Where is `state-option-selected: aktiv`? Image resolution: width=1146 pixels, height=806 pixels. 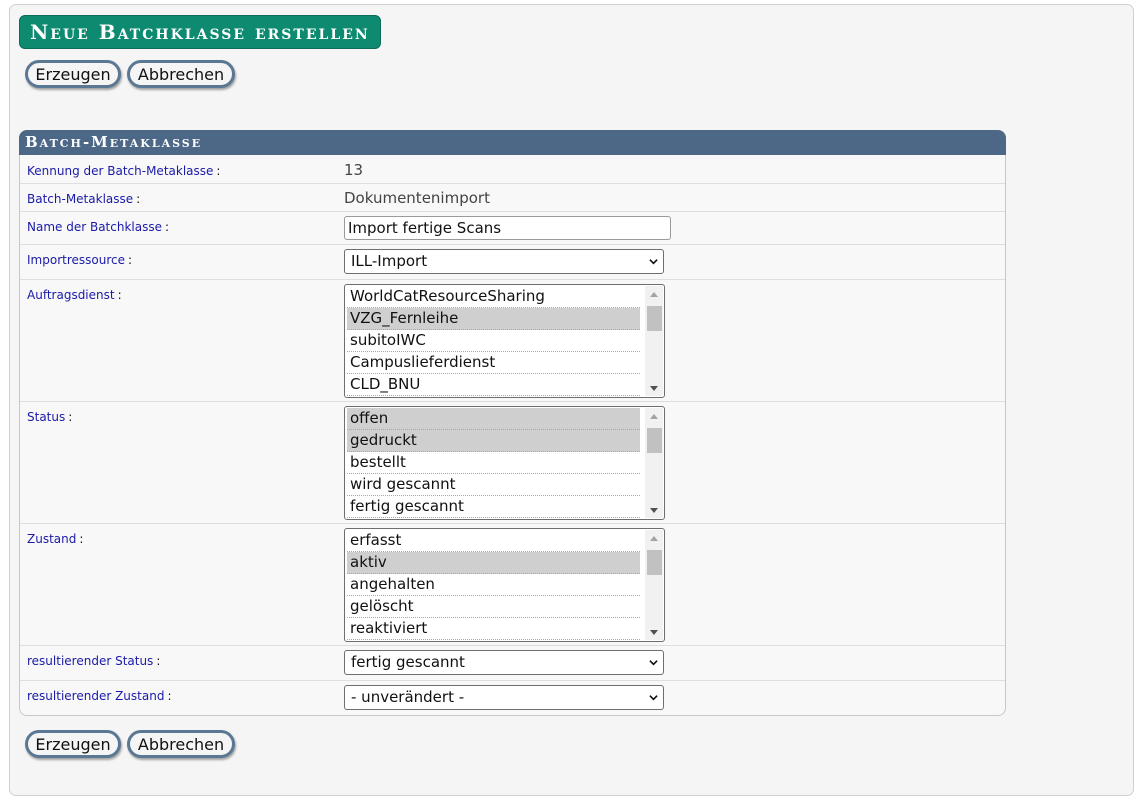 state-option-selected: aktiv is located at coordinates (493, 563).